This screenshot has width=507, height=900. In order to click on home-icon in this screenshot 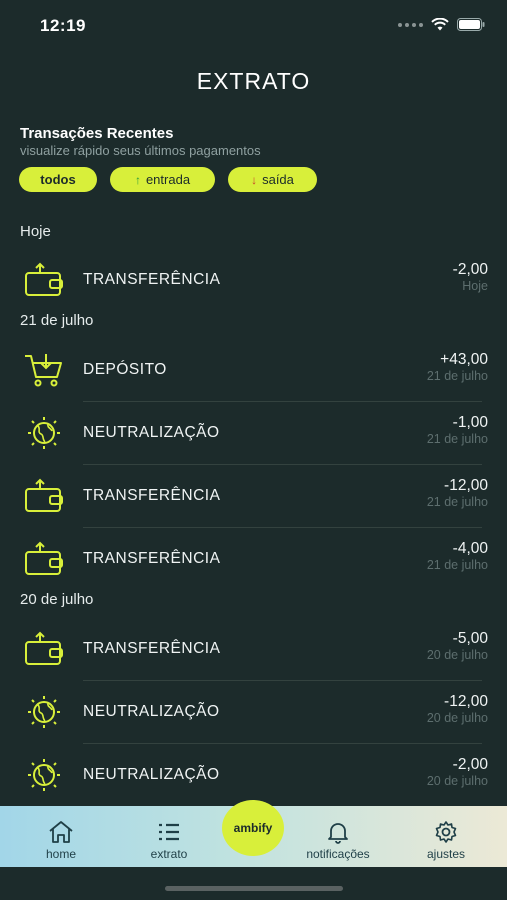, I will do `click(61, 832)`.